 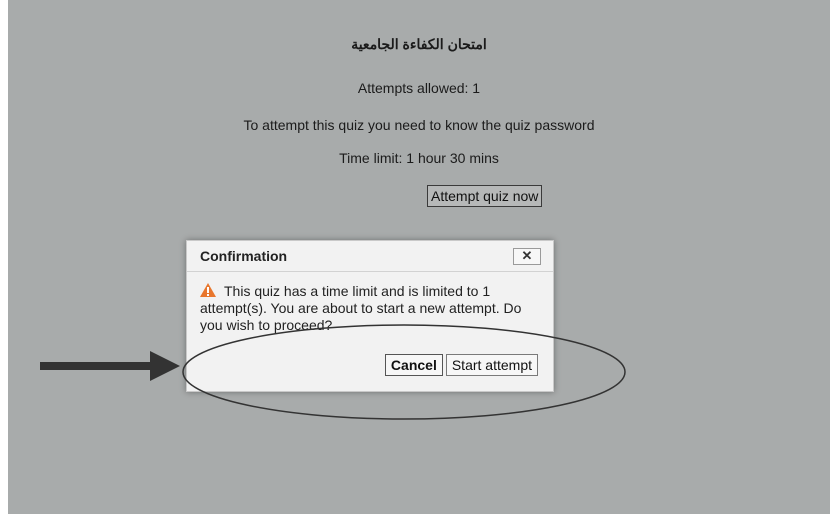 What do you see at coordinates (413, 365) in the screenshot?
I see `cancel-button: Cancel` at bounding box center [413, 365].